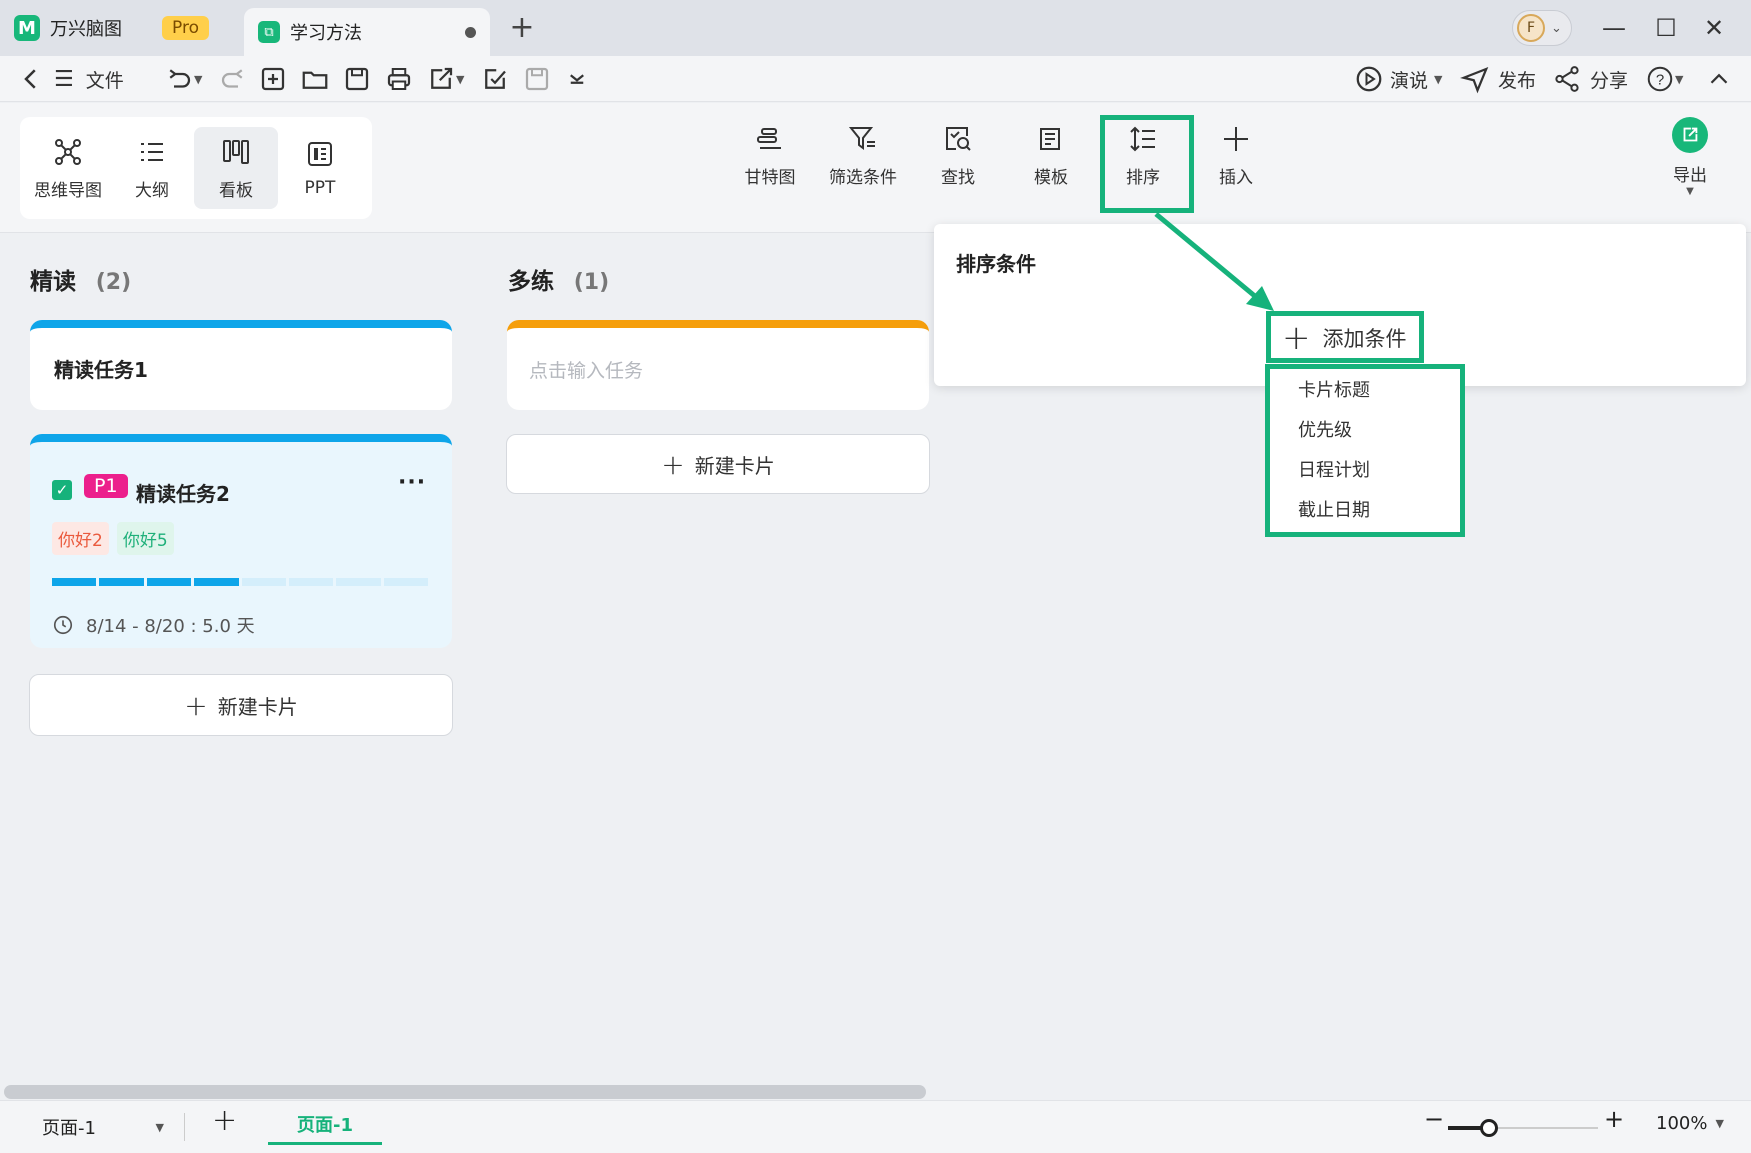 The width and height of the screenshot is (1751, 1153). What do you see at coordinates (1614, 1119) in the screenshot?
I see `zoom-in-icon: +` at bounding box center [1614, 1119].